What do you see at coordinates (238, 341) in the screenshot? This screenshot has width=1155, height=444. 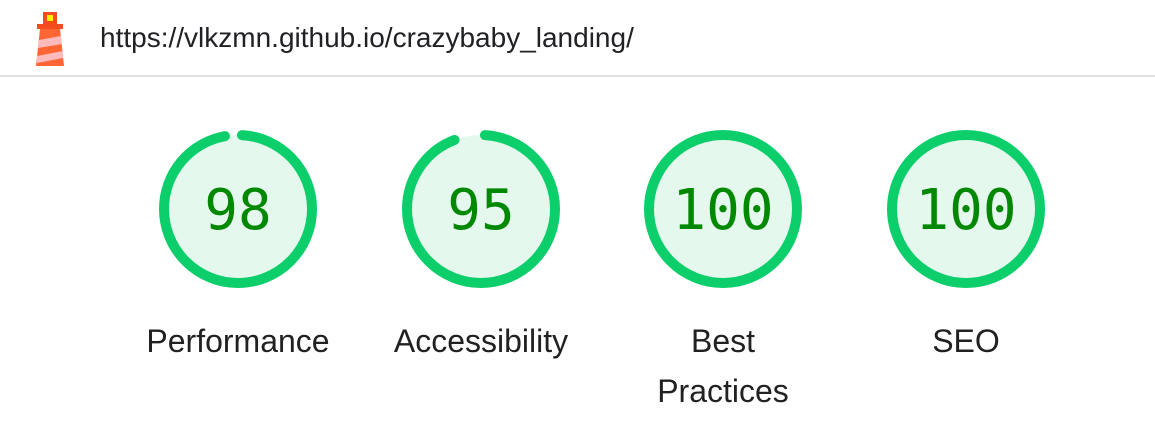 I see `gauge-label: Performance` at bounding box center [238, 341].